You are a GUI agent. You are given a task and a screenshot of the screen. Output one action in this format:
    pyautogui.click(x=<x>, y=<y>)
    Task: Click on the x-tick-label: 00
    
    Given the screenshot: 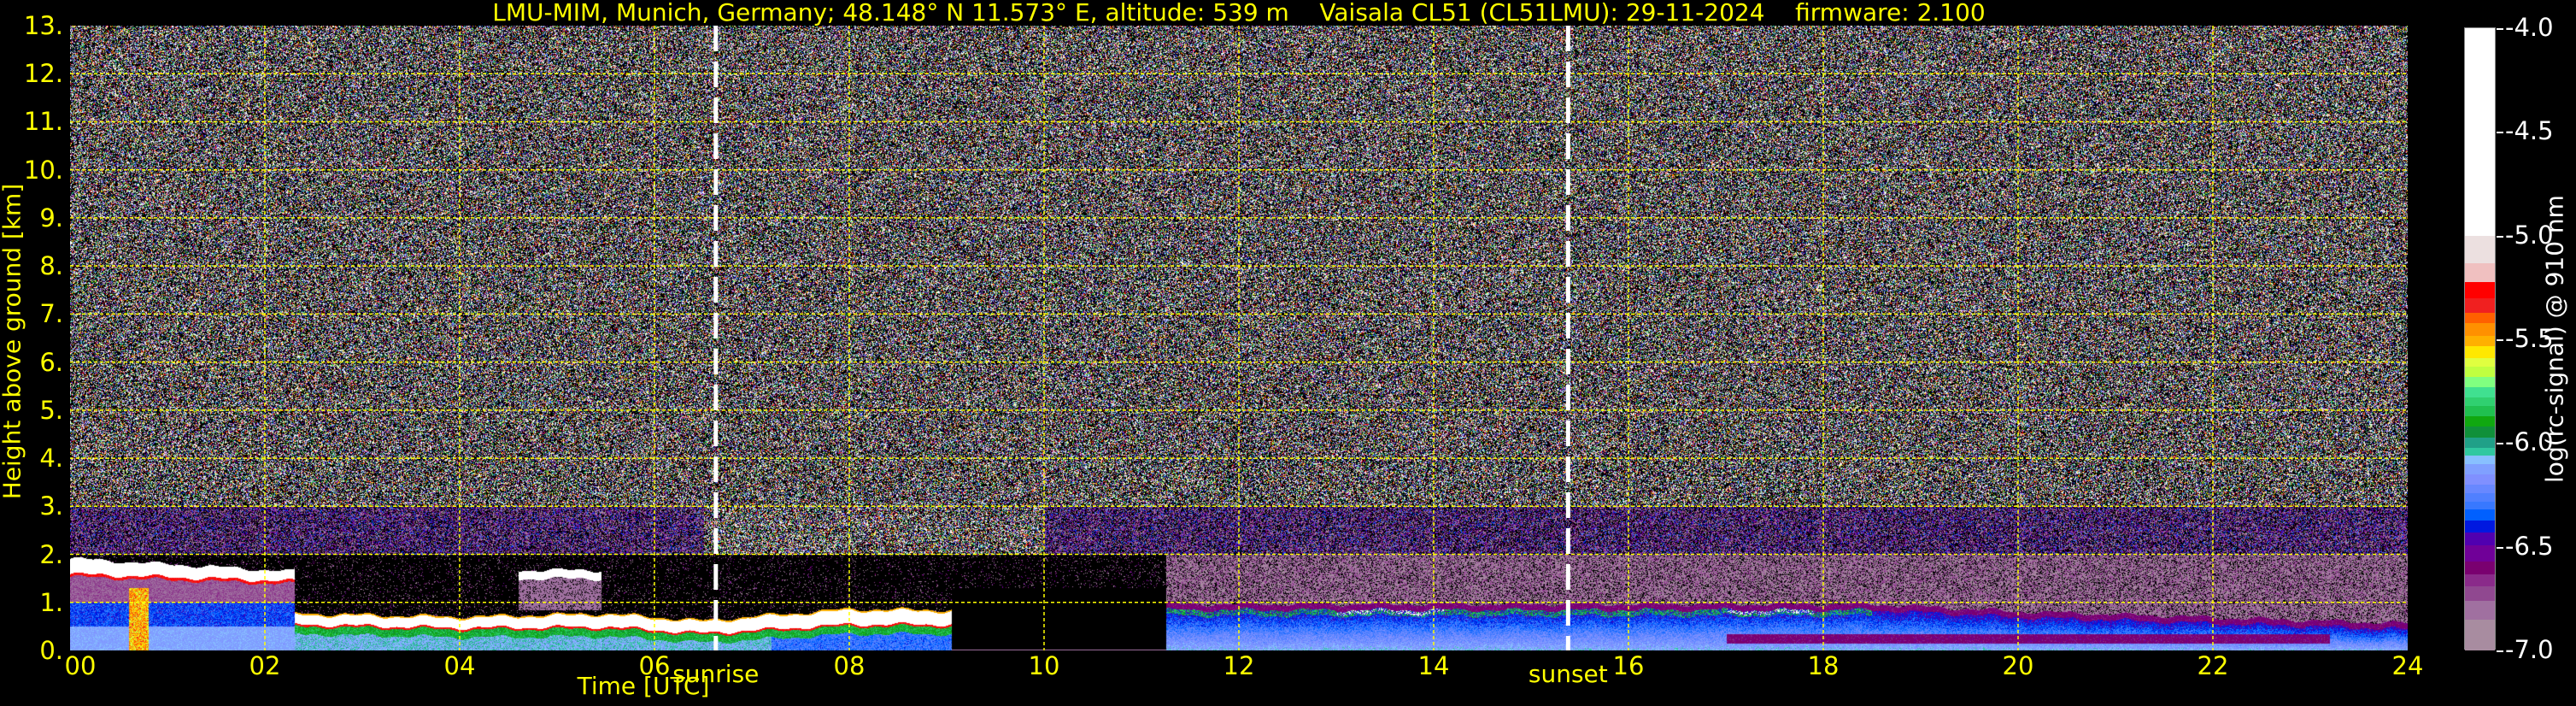 What is the action you would take?
    pyautogui.click(x=80, y=665)
    